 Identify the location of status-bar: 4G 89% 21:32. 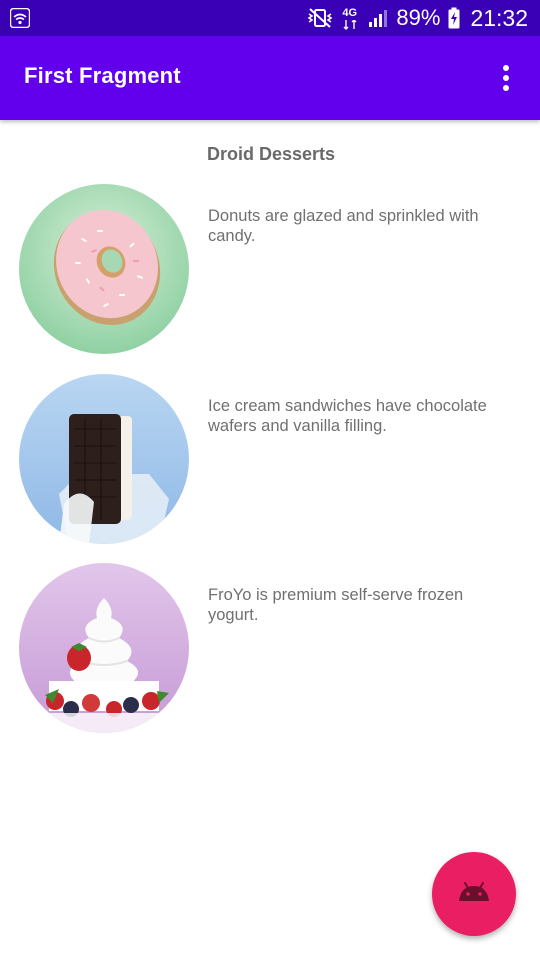
(270, 18).